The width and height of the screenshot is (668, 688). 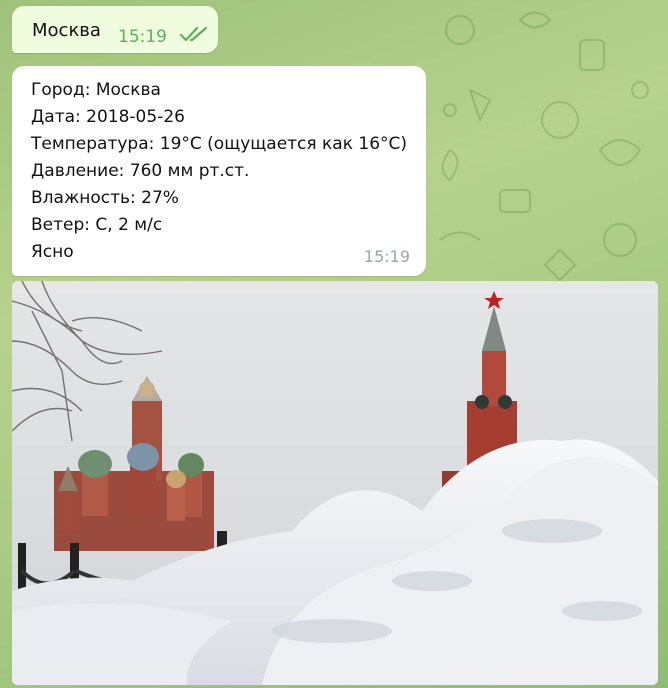 What do you see at coordinates (142, 37) in the screenshot?
I see `outgoing-message-time: 15:19` at bounding box center [142, 37].